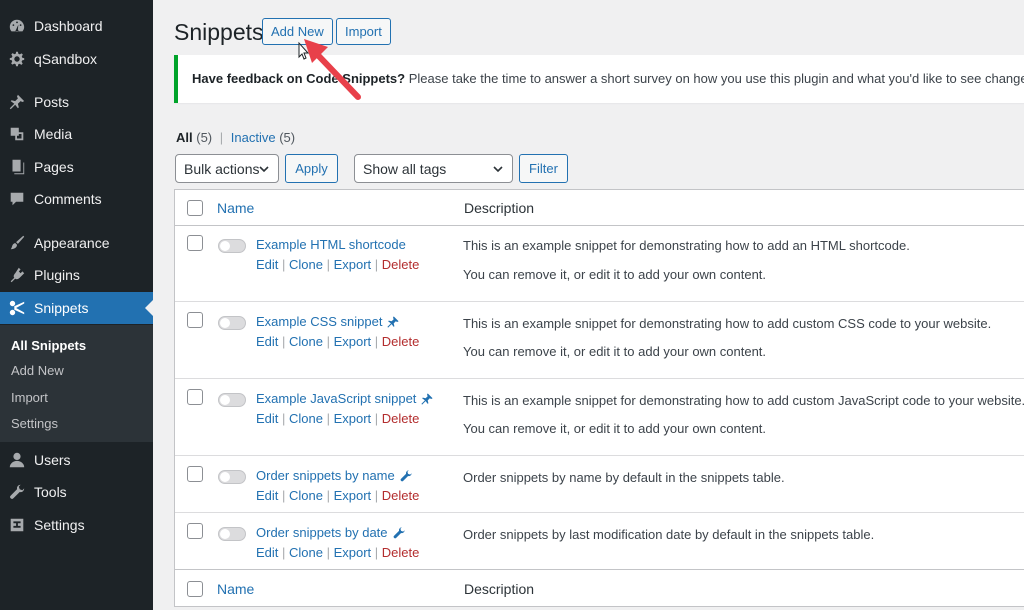  I want to click on select-all-checkbox-footer, so click(195, 589).